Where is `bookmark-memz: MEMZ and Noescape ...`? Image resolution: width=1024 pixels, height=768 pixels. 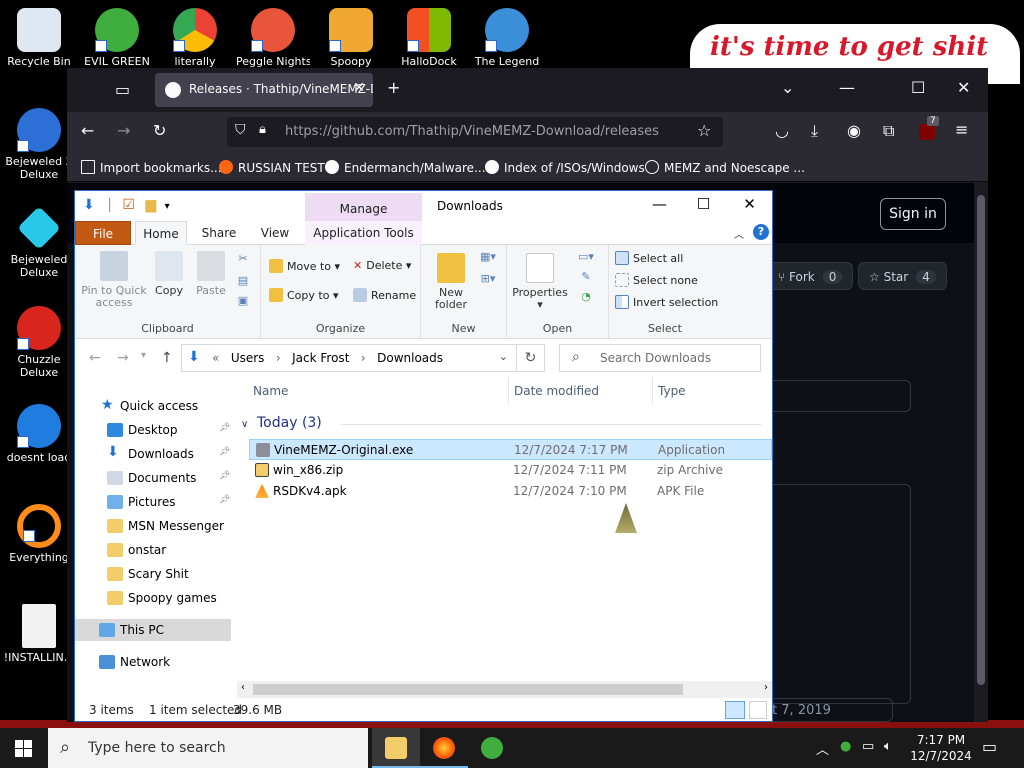 bookmark-memz: MEMZ and Noescape ... is located at coordinates (725, 167).